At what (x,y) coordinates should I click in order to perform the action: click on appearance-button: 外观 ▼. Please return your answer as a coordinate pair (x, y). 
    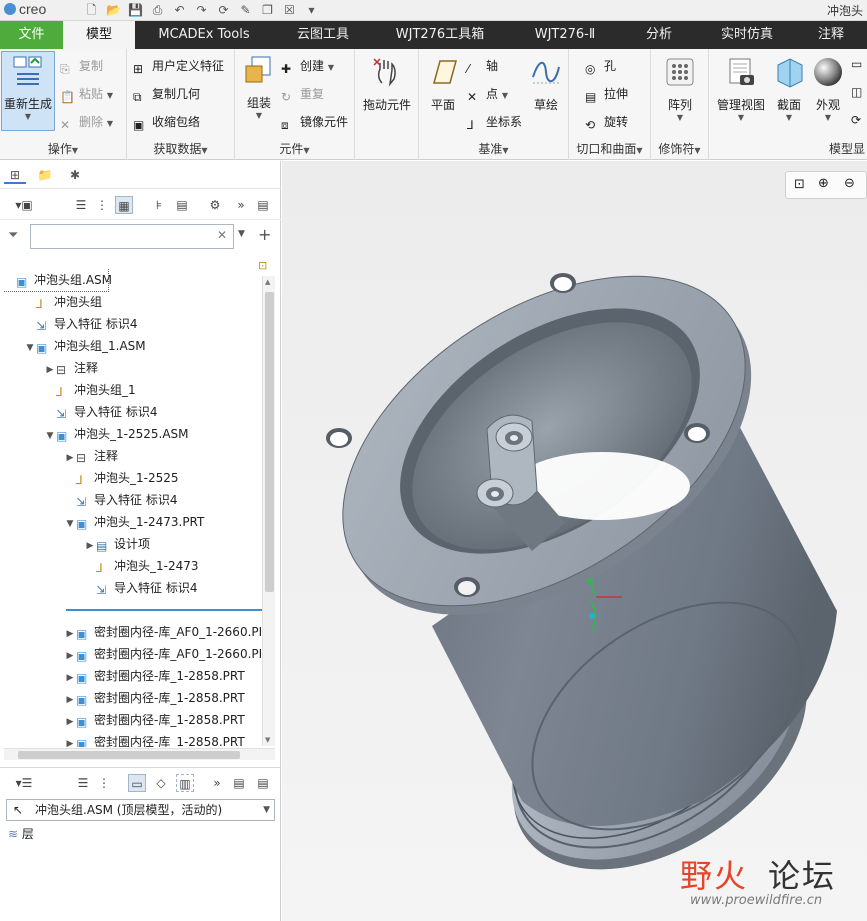
    Looking at the image, I should click on (828, 88).